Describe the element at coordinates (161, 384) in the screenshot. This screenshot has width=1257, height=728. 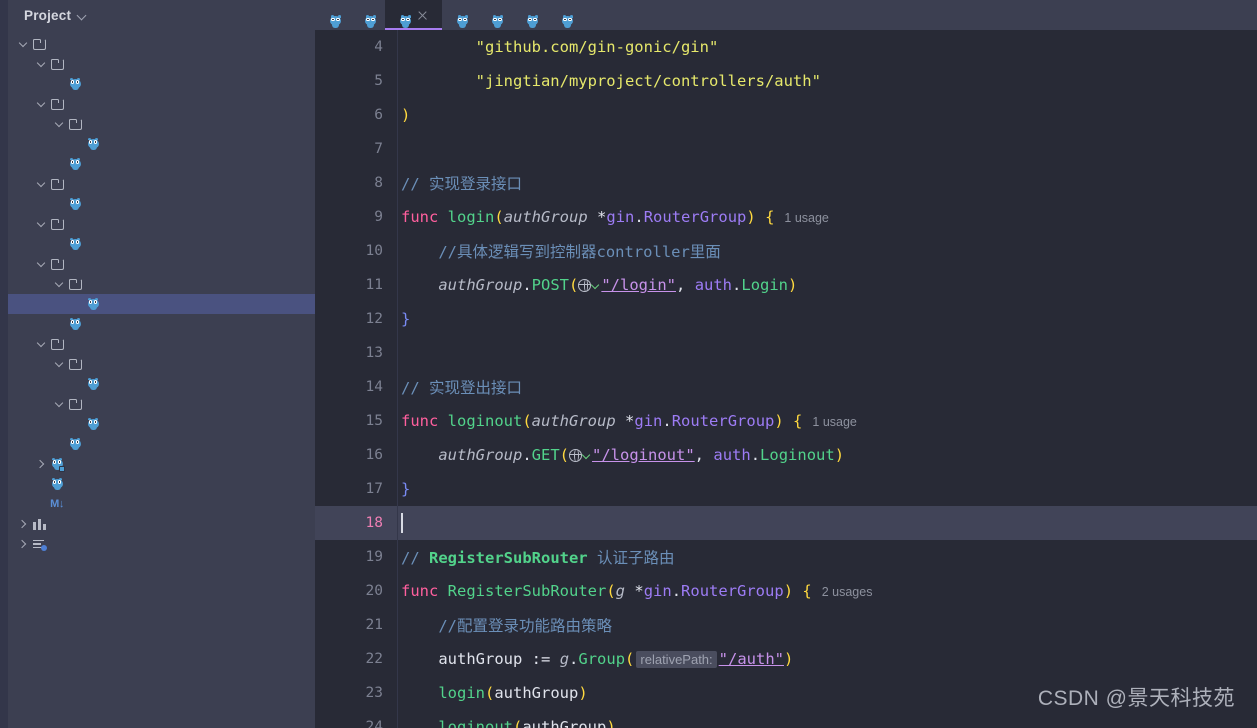
I see `tree-item-jwtutil-go` at that location.